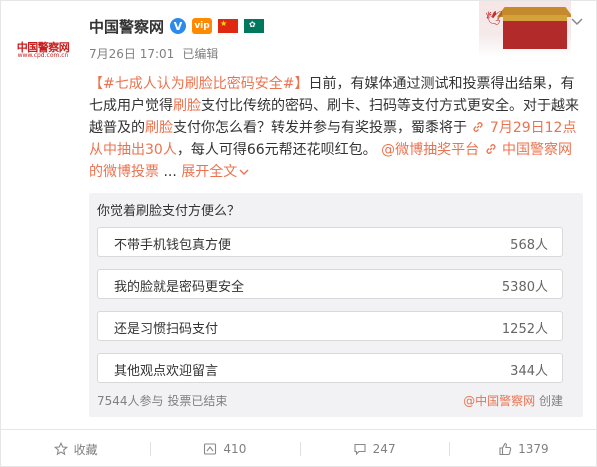 This screenshot has width=597, height=467. What do you see at coordinates (330, 400) in the screenshot?
I see `poll-footer: 7544人参与 投票已结束 @中国警察网 创建` at bounding box center [330, 400].